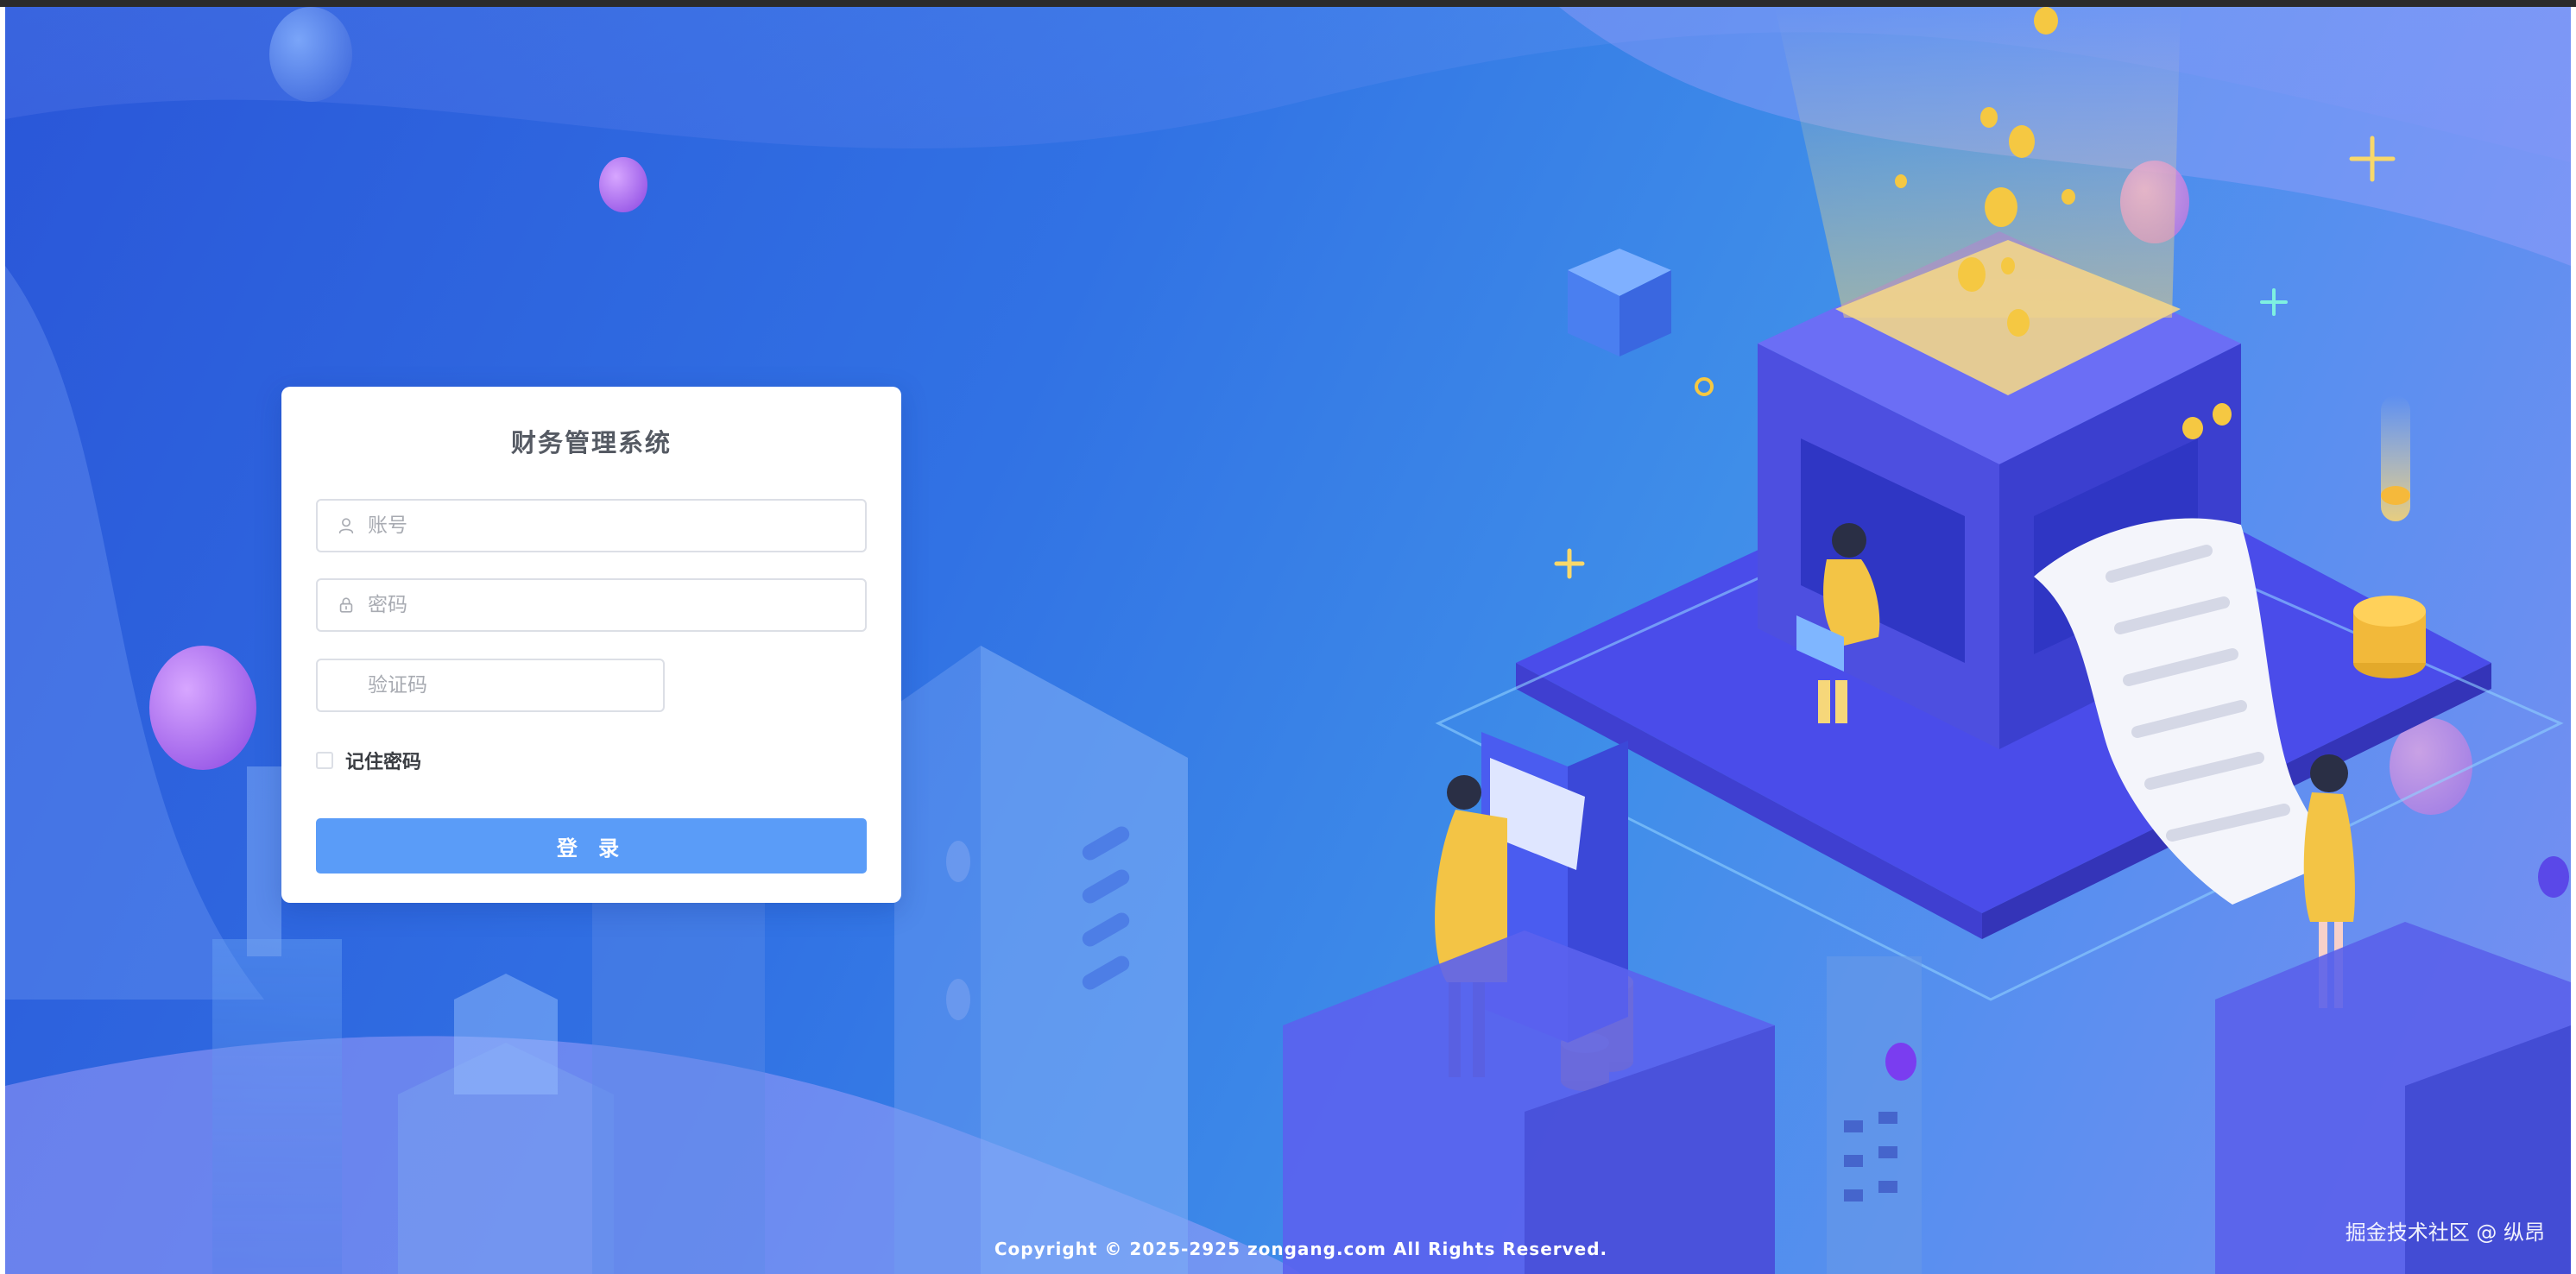 The width and height of the screenshot is (2576, 1274). I want to click on remember-password: 记住密码, so click(368, 760).